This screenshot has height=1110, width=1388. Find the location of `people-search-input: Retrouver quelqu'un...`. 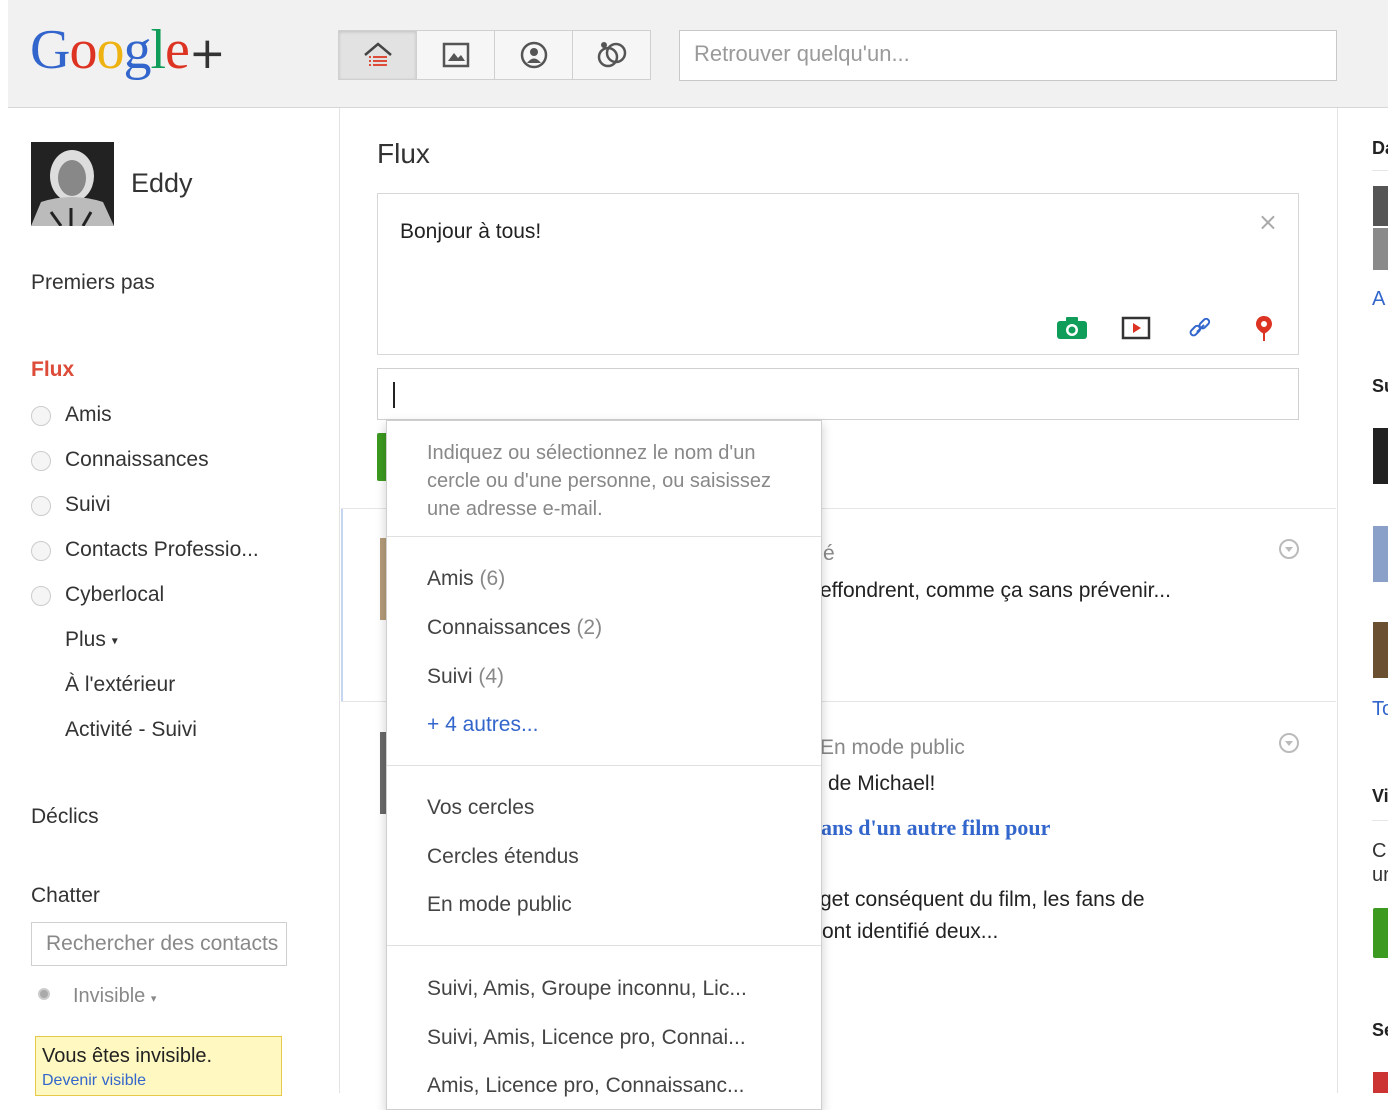

people-search-input: Retrouver quelqu'un... is located at coordinates (1008, 55).